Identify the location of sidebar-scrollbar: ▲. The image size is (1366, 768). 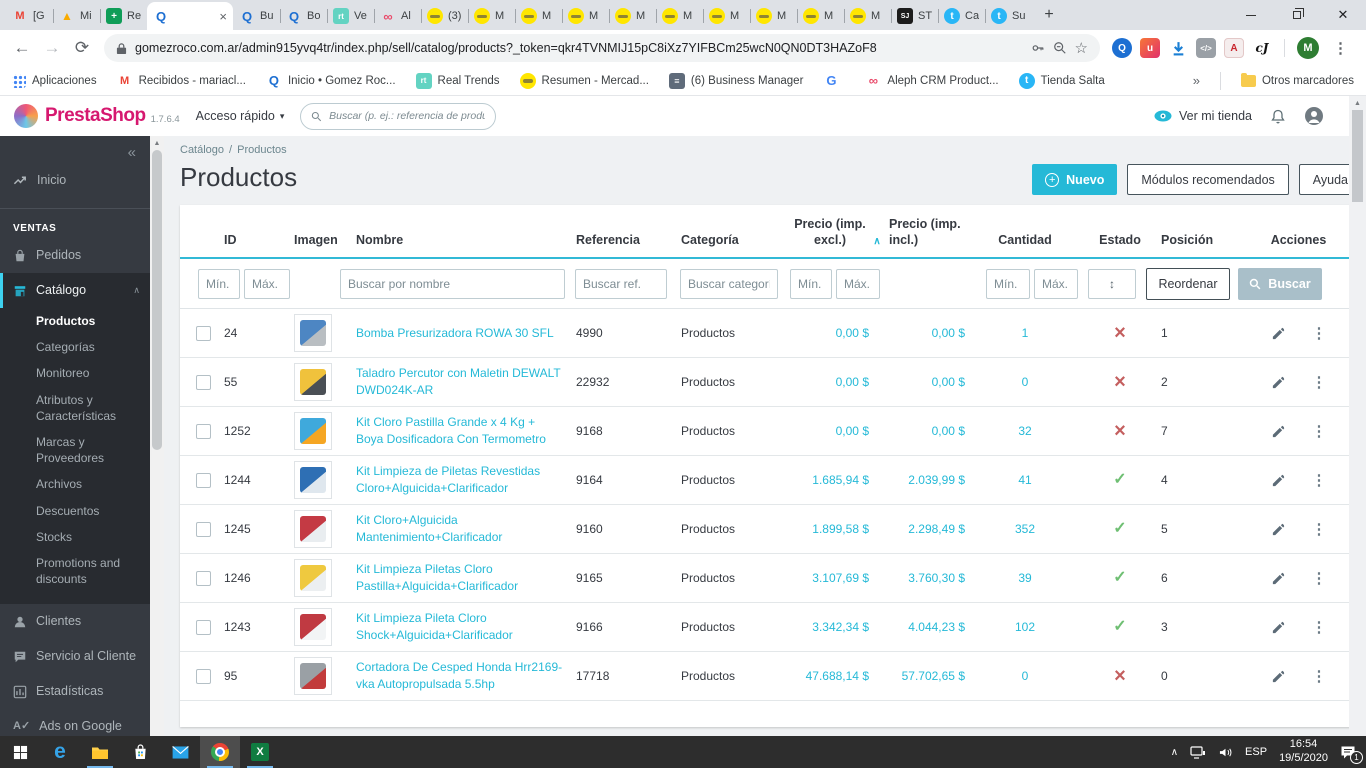
(157, 436).